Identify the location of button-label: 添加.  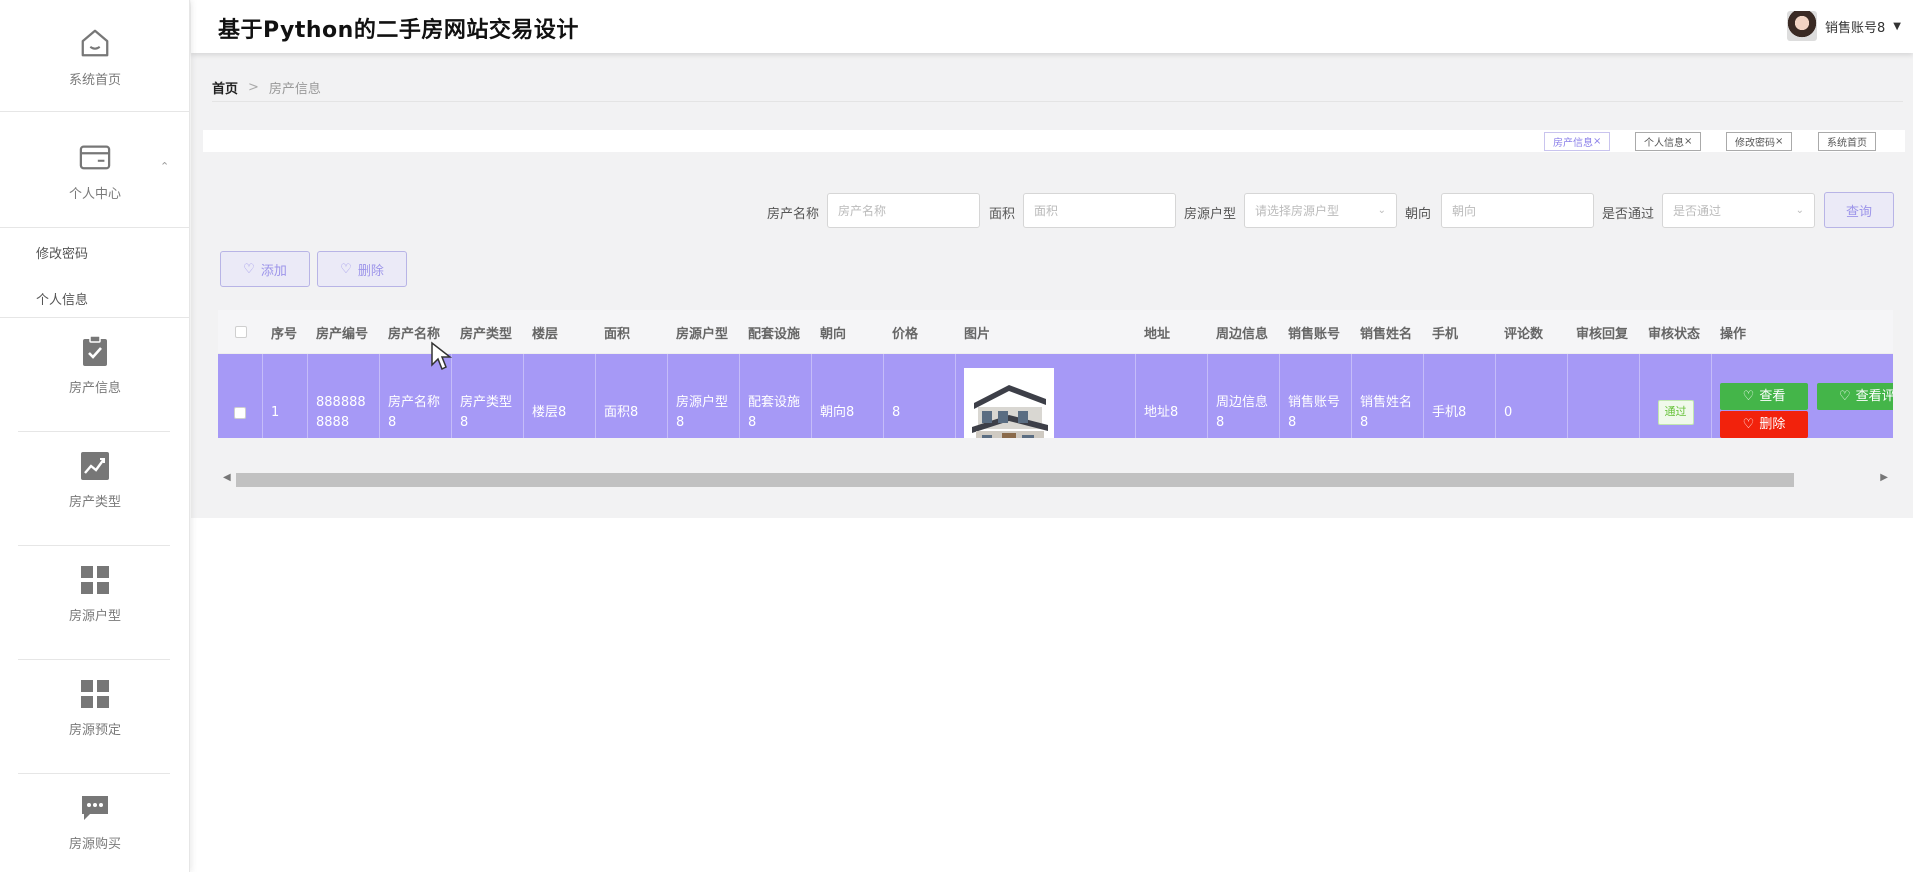
(273, 271).